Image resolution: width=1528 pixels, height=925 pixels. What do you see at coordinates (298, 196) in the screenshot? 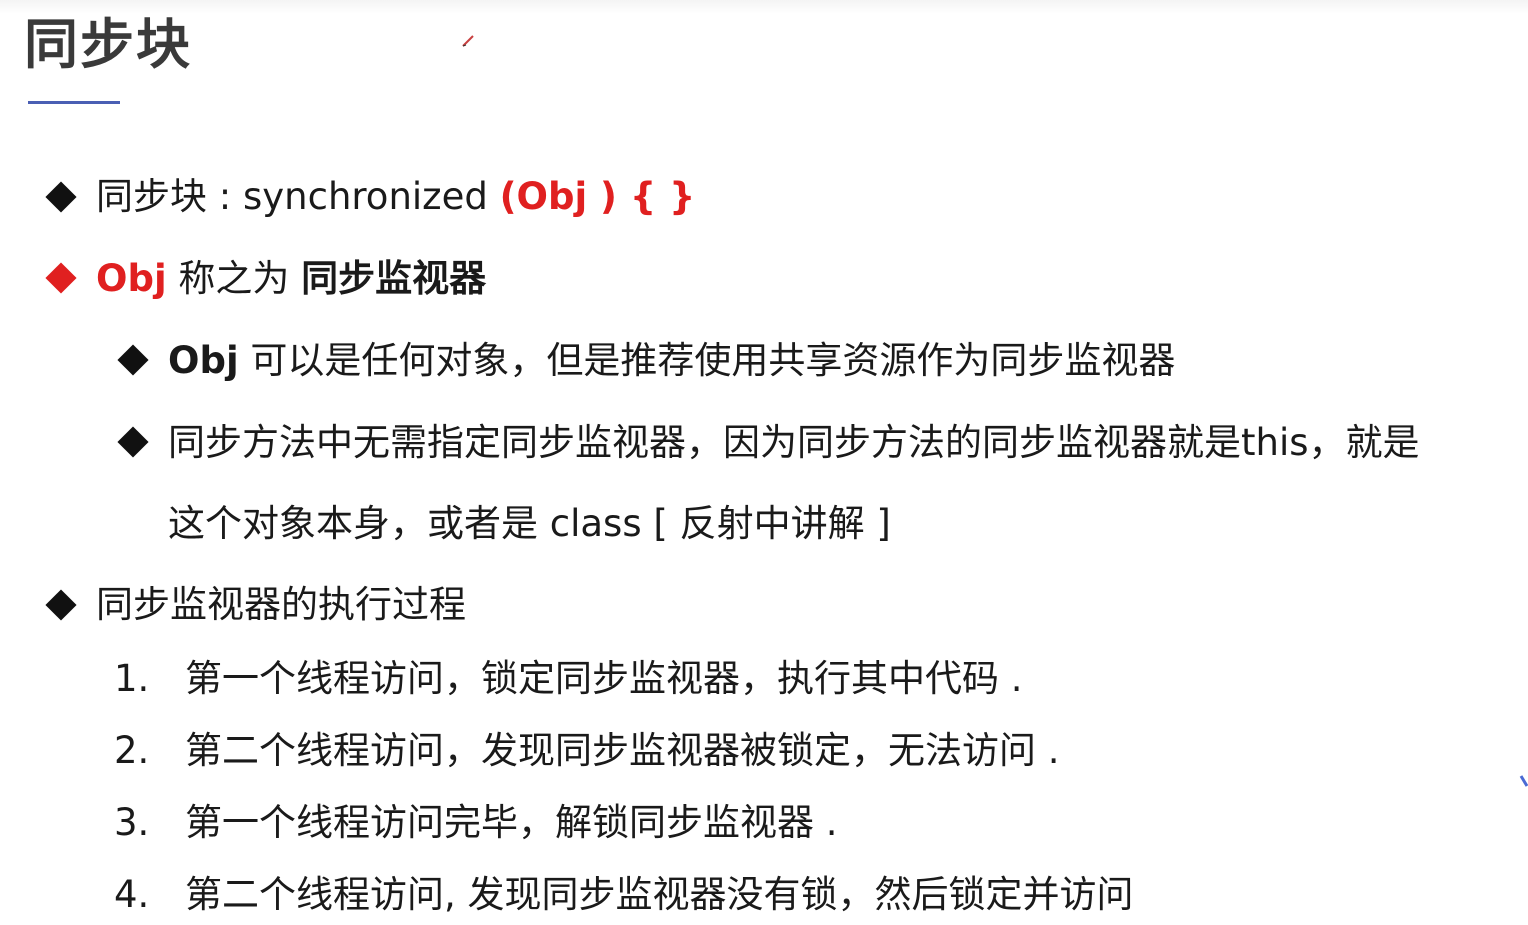
I see `bullet-text: 同步块 : synchronized` at bounding box center [298, 196].